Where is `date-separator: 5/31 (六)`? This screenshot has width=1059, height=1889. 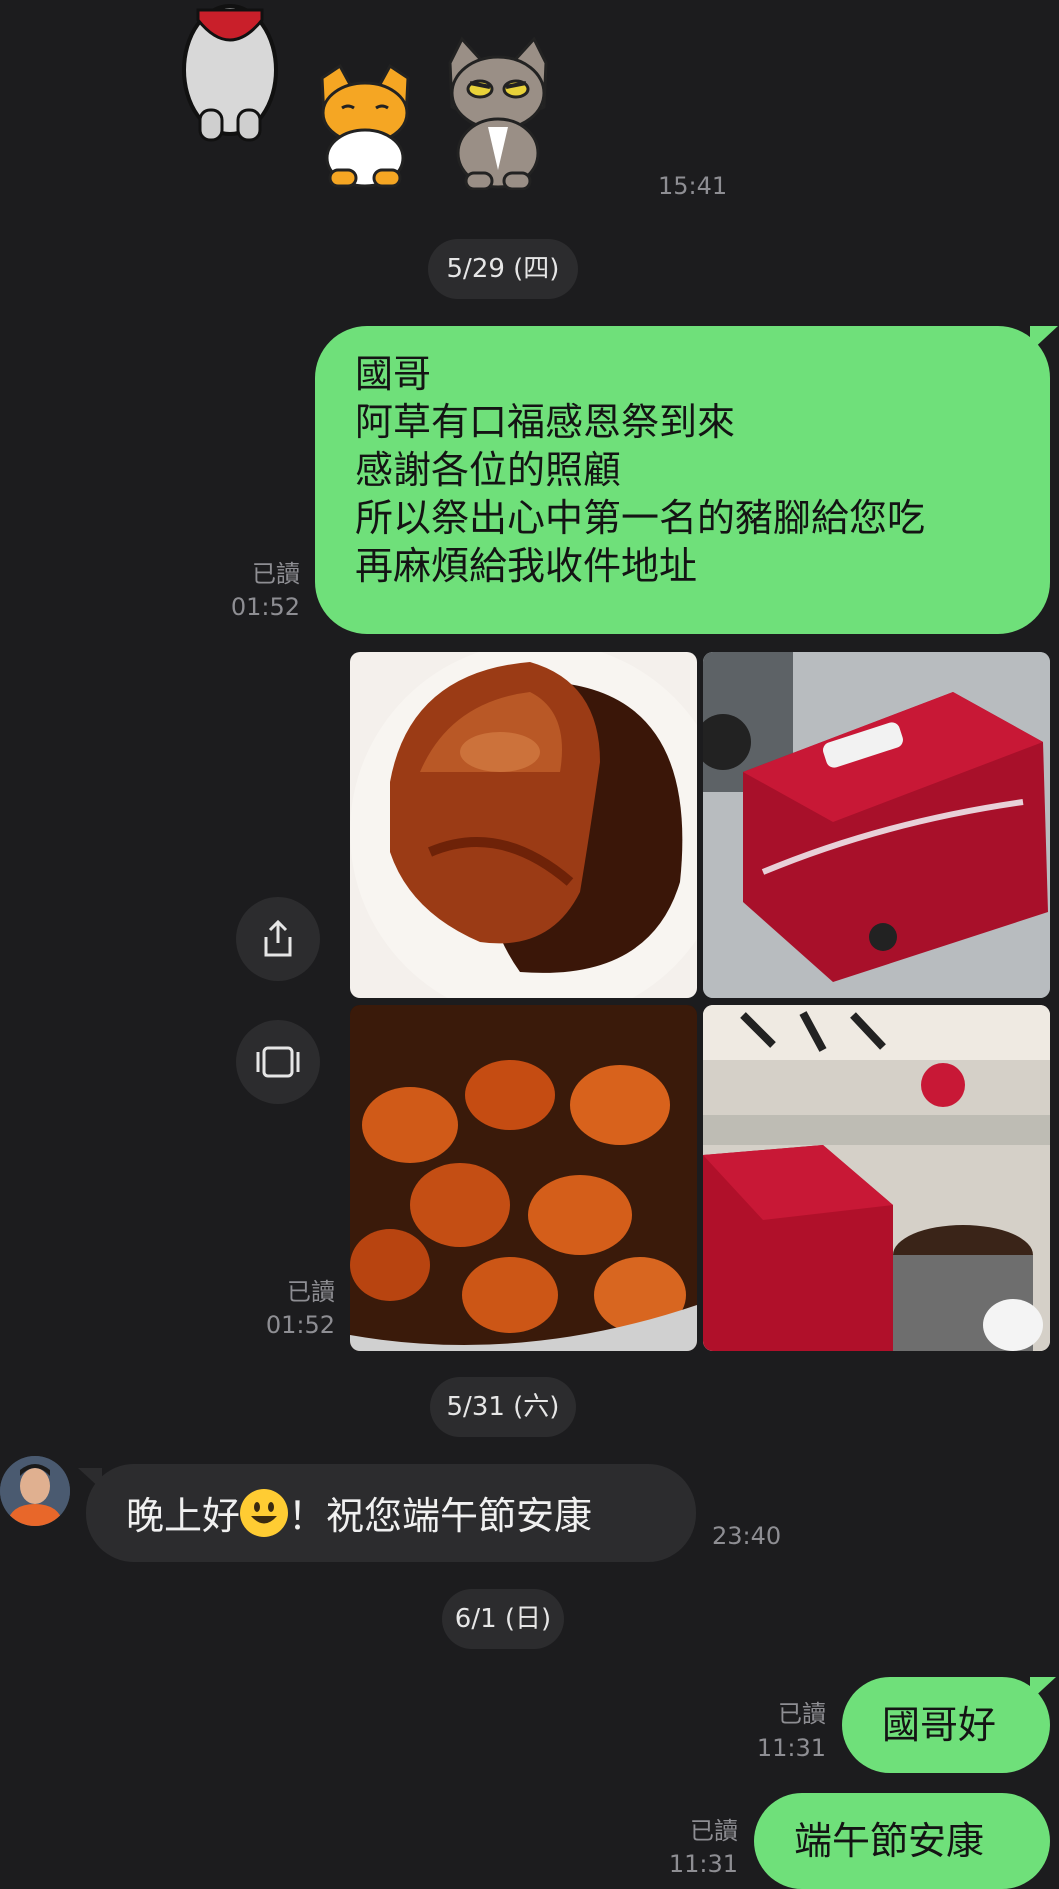 date-separator: 5/31 (六) is located at coordinates (503, 1407).